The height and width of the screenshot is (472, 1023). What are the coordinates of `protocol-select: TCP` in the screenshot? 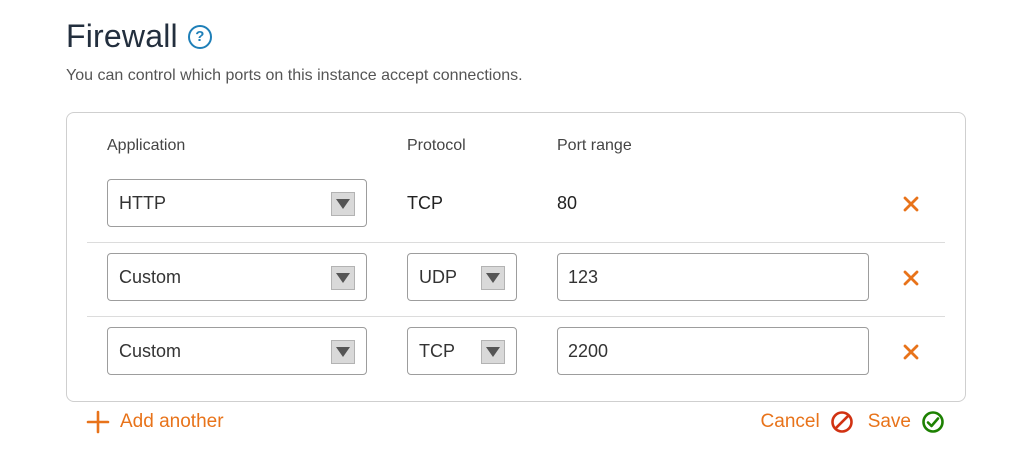 It's located at (462, 351).